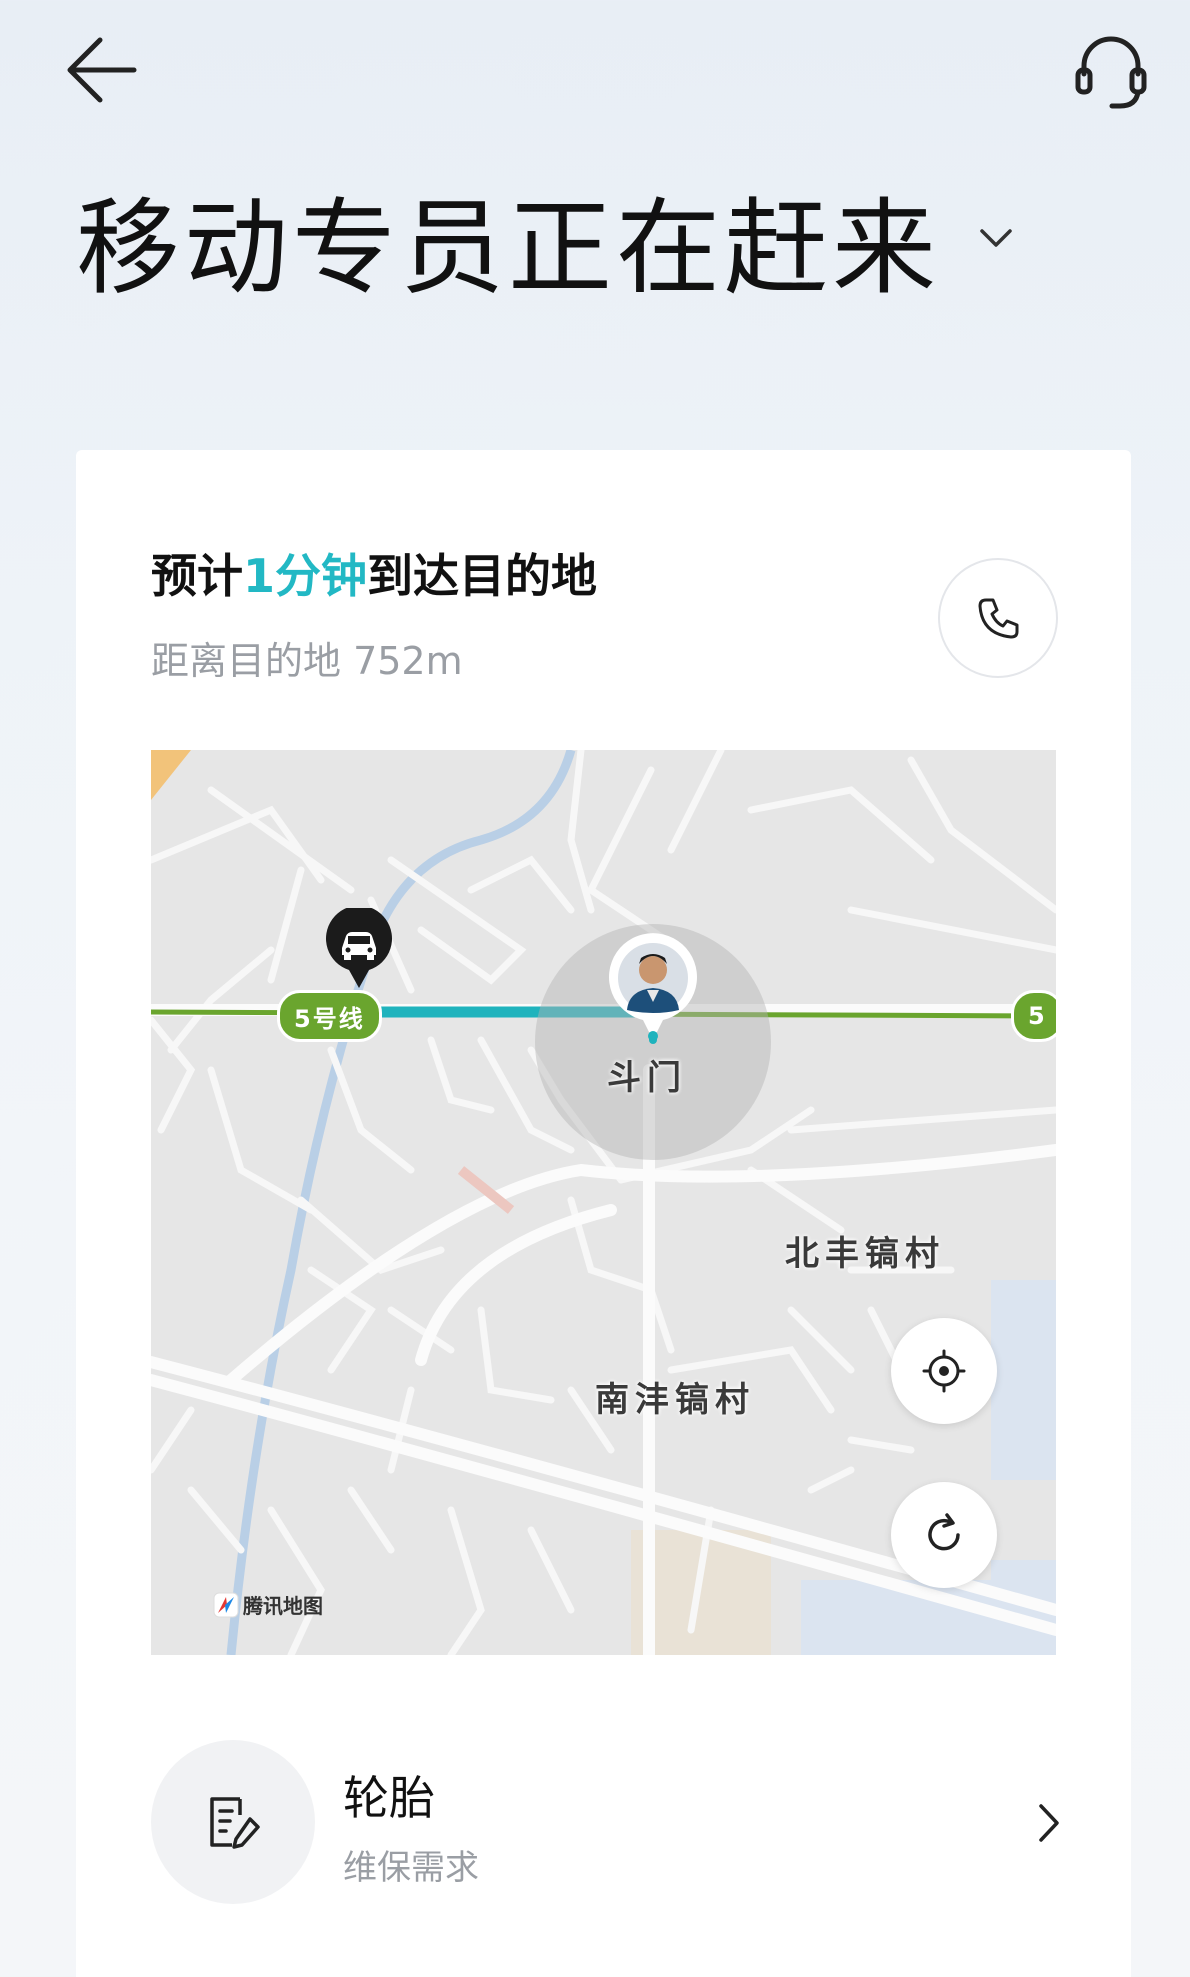 The width and height of the screenshot is (1190, 1977). Describe the element at coordinates (359, 948) in the screenshot. I see `car-pin-icon` at that location.